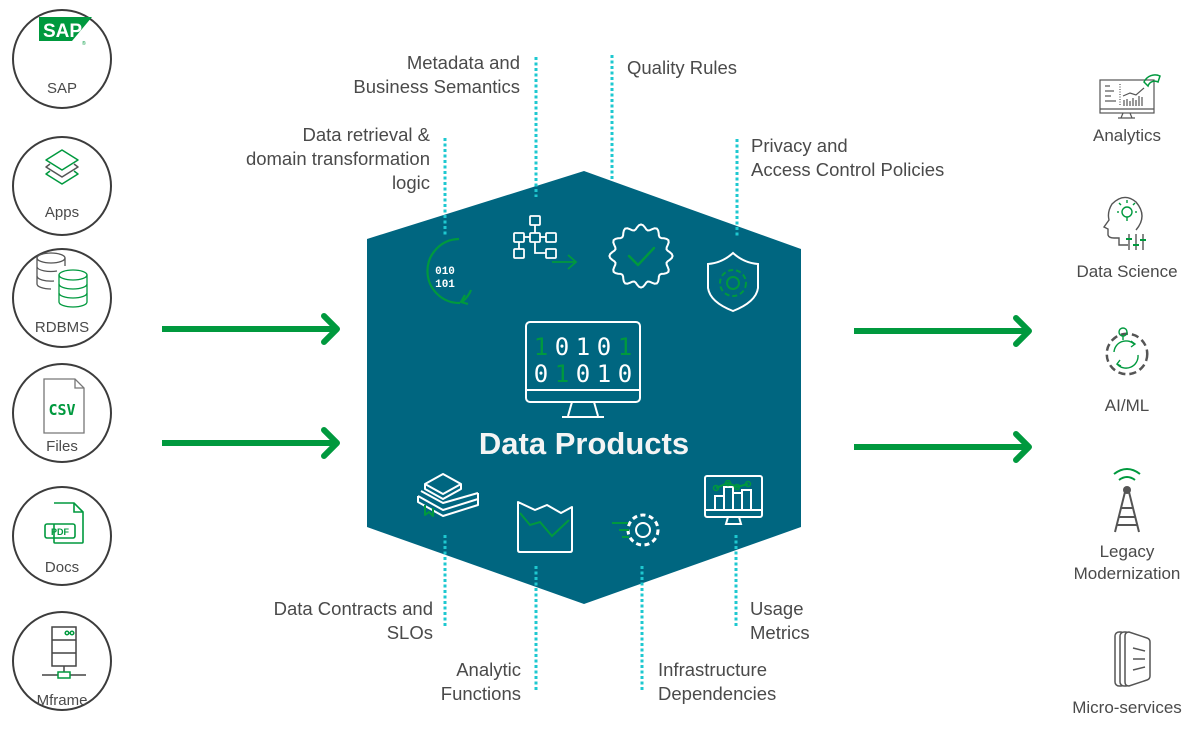 The width and height of the screenshot is (1203, 743). Describe the element at coordinates (62, 212) in the screenshot. I see `source-label: Apps` at that location.